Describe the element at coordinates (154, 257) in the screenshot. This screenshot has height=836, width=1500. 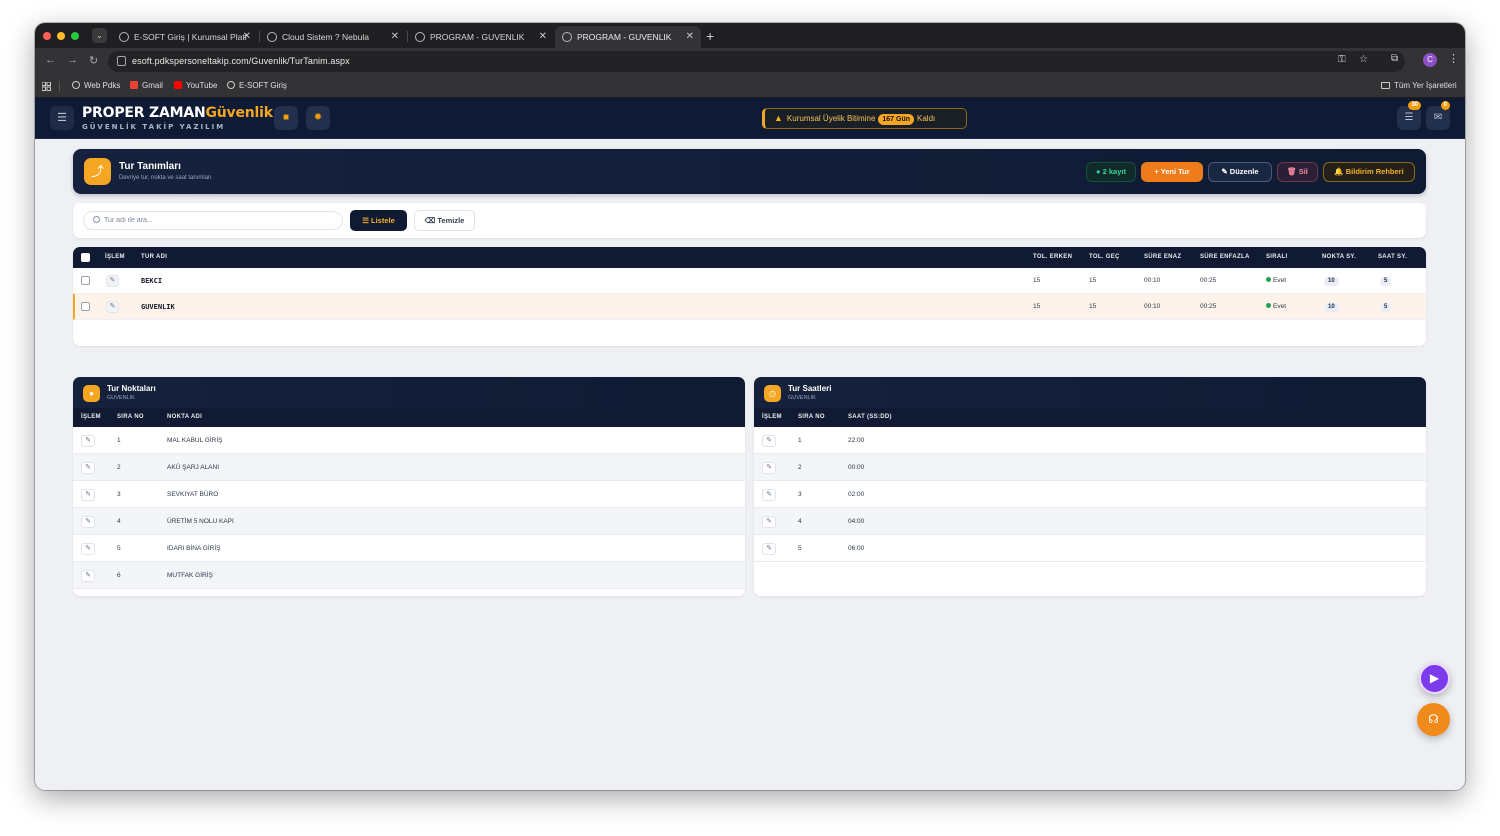
I see `col-tour-name: TUR ADI` at that location.